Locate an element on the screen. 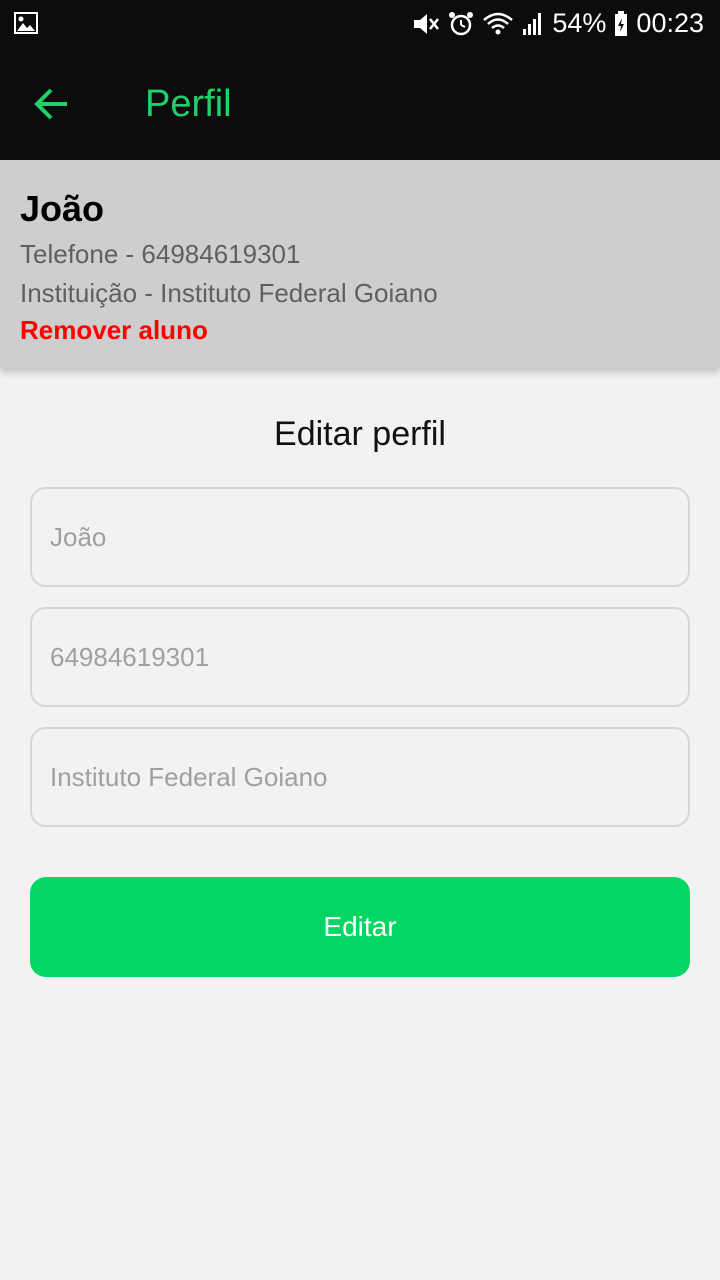 The width and height of the screenshot is (720, 1280). clock: 00:23 is located at coordinates (670, 23).